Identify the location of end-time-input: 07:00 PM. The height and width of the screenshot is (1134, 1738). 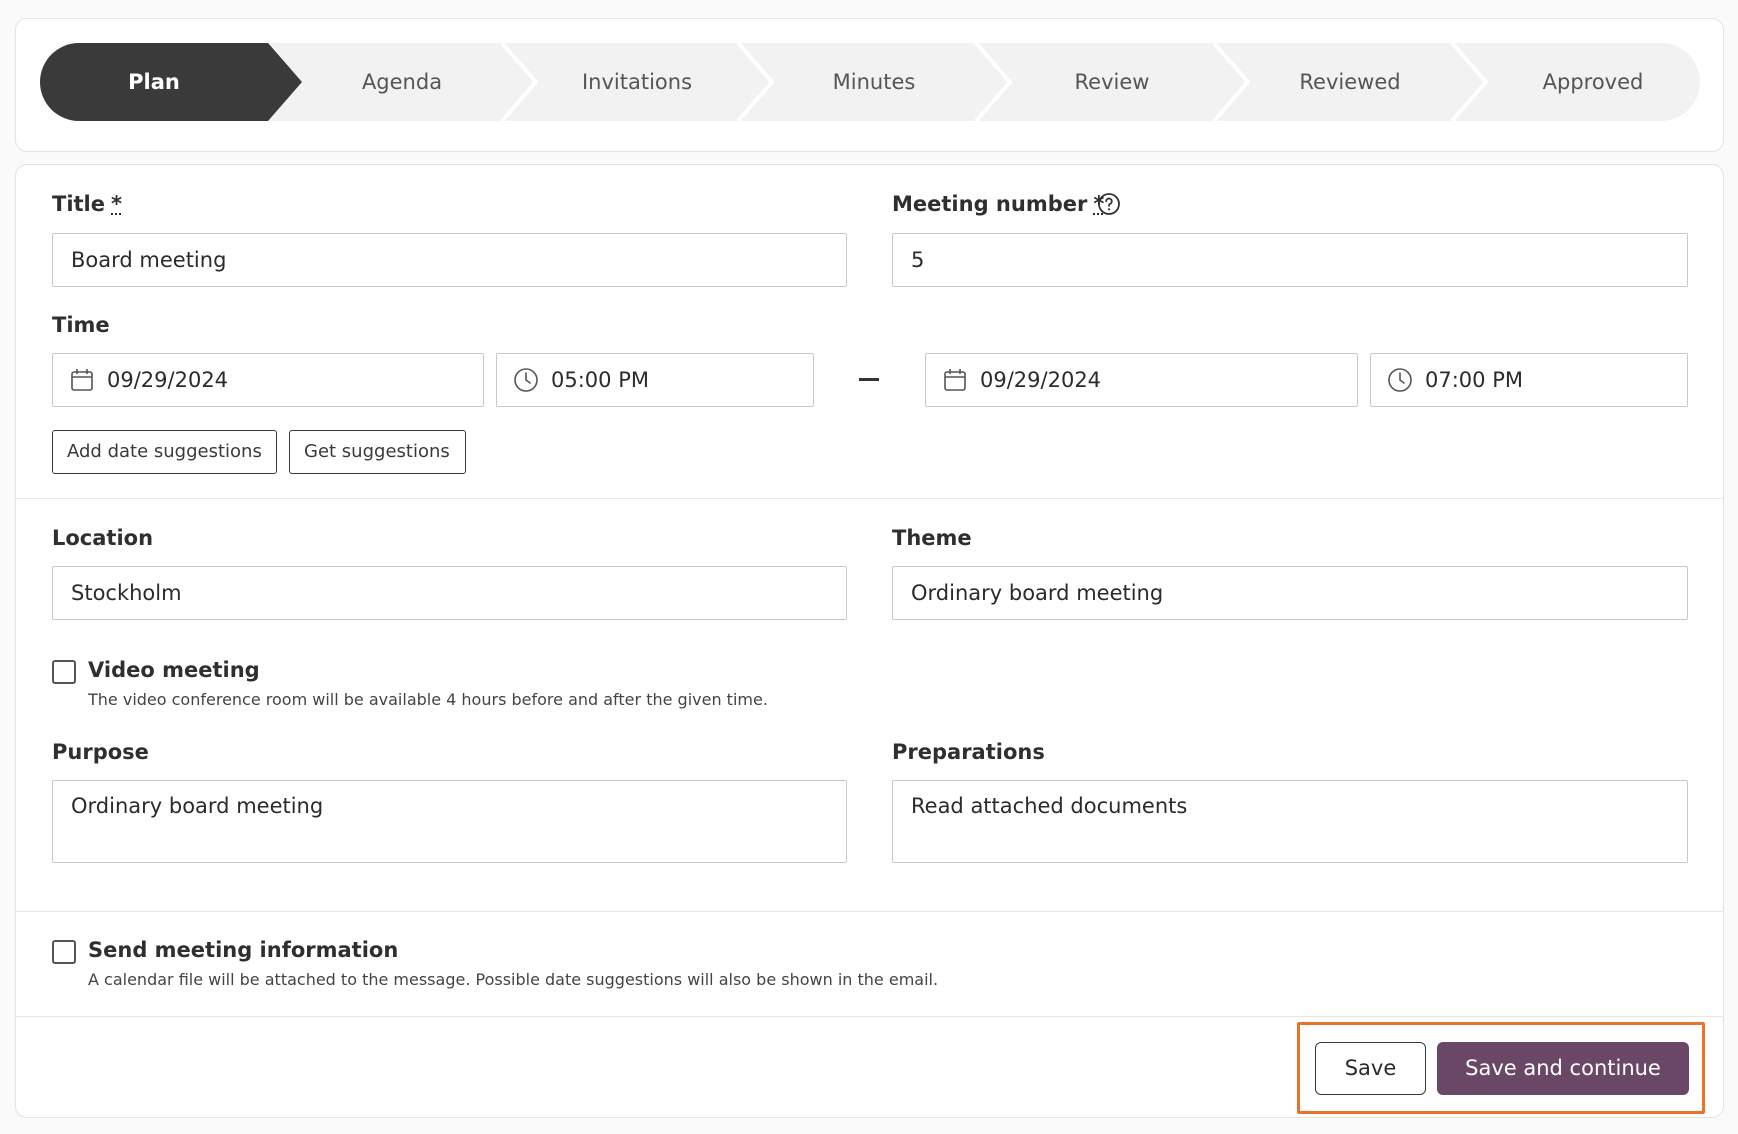
(1529, 380).